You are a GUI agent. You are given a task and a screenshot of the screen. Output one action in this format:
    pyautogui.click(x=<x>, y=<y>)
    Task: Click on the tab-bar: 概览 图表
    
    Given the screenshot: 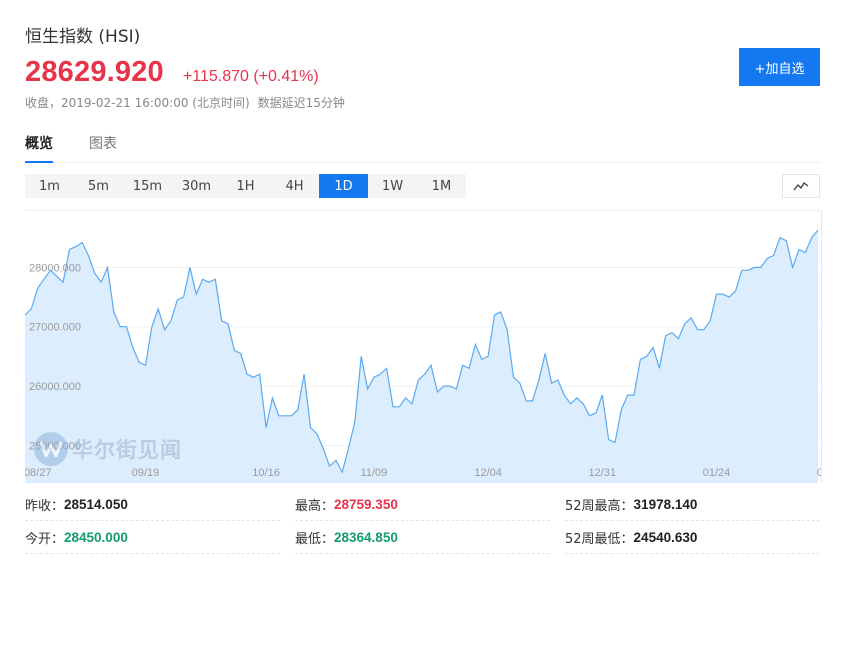 What is the action you would take?
    pyautogui.click(x=423, y=145)
    